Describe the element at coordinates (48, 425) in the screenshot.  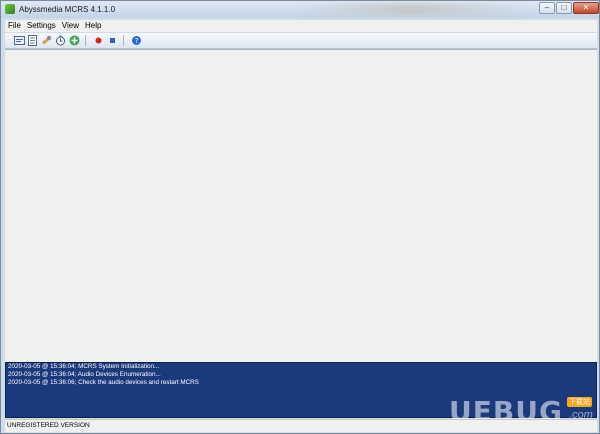
I see `status-text: UNREGISTERED VERSION` at that location.